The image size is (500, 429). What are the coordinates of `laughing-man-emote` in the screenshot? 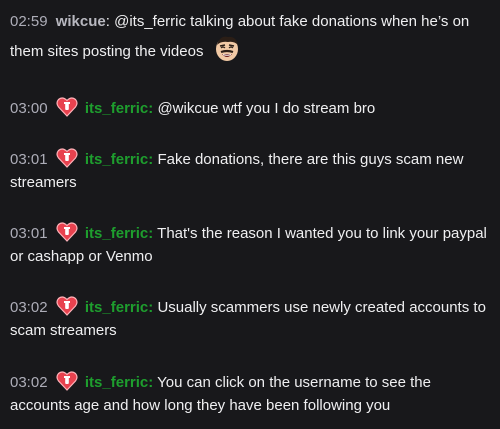 It's located at (227, 48).